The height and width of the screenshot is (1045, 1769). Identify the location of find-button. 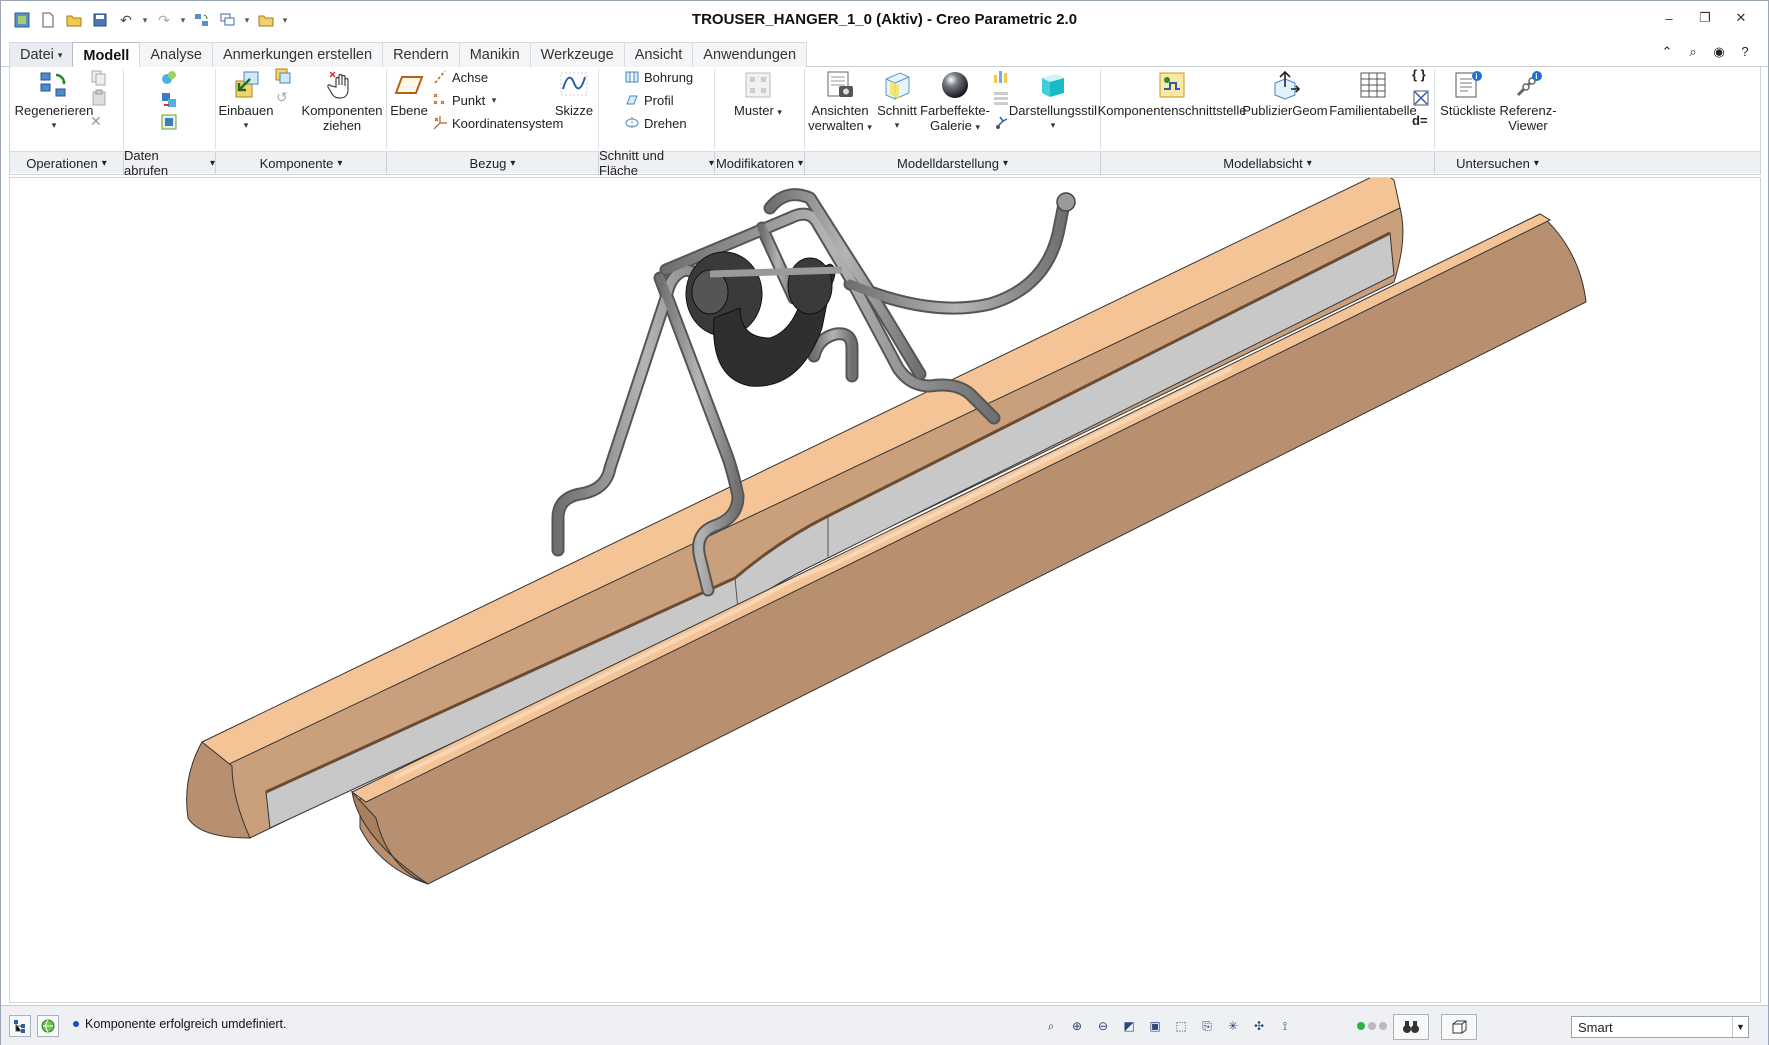
(1411, 1027).